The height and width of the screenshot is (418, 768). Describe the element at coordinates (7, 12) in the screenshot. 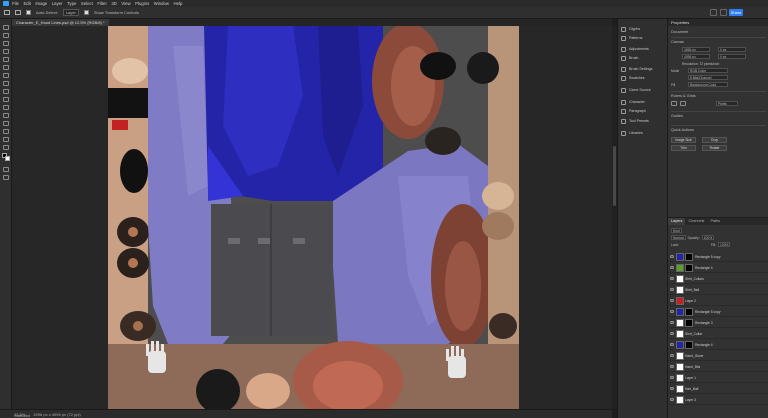

I see `home-icon` at that location.